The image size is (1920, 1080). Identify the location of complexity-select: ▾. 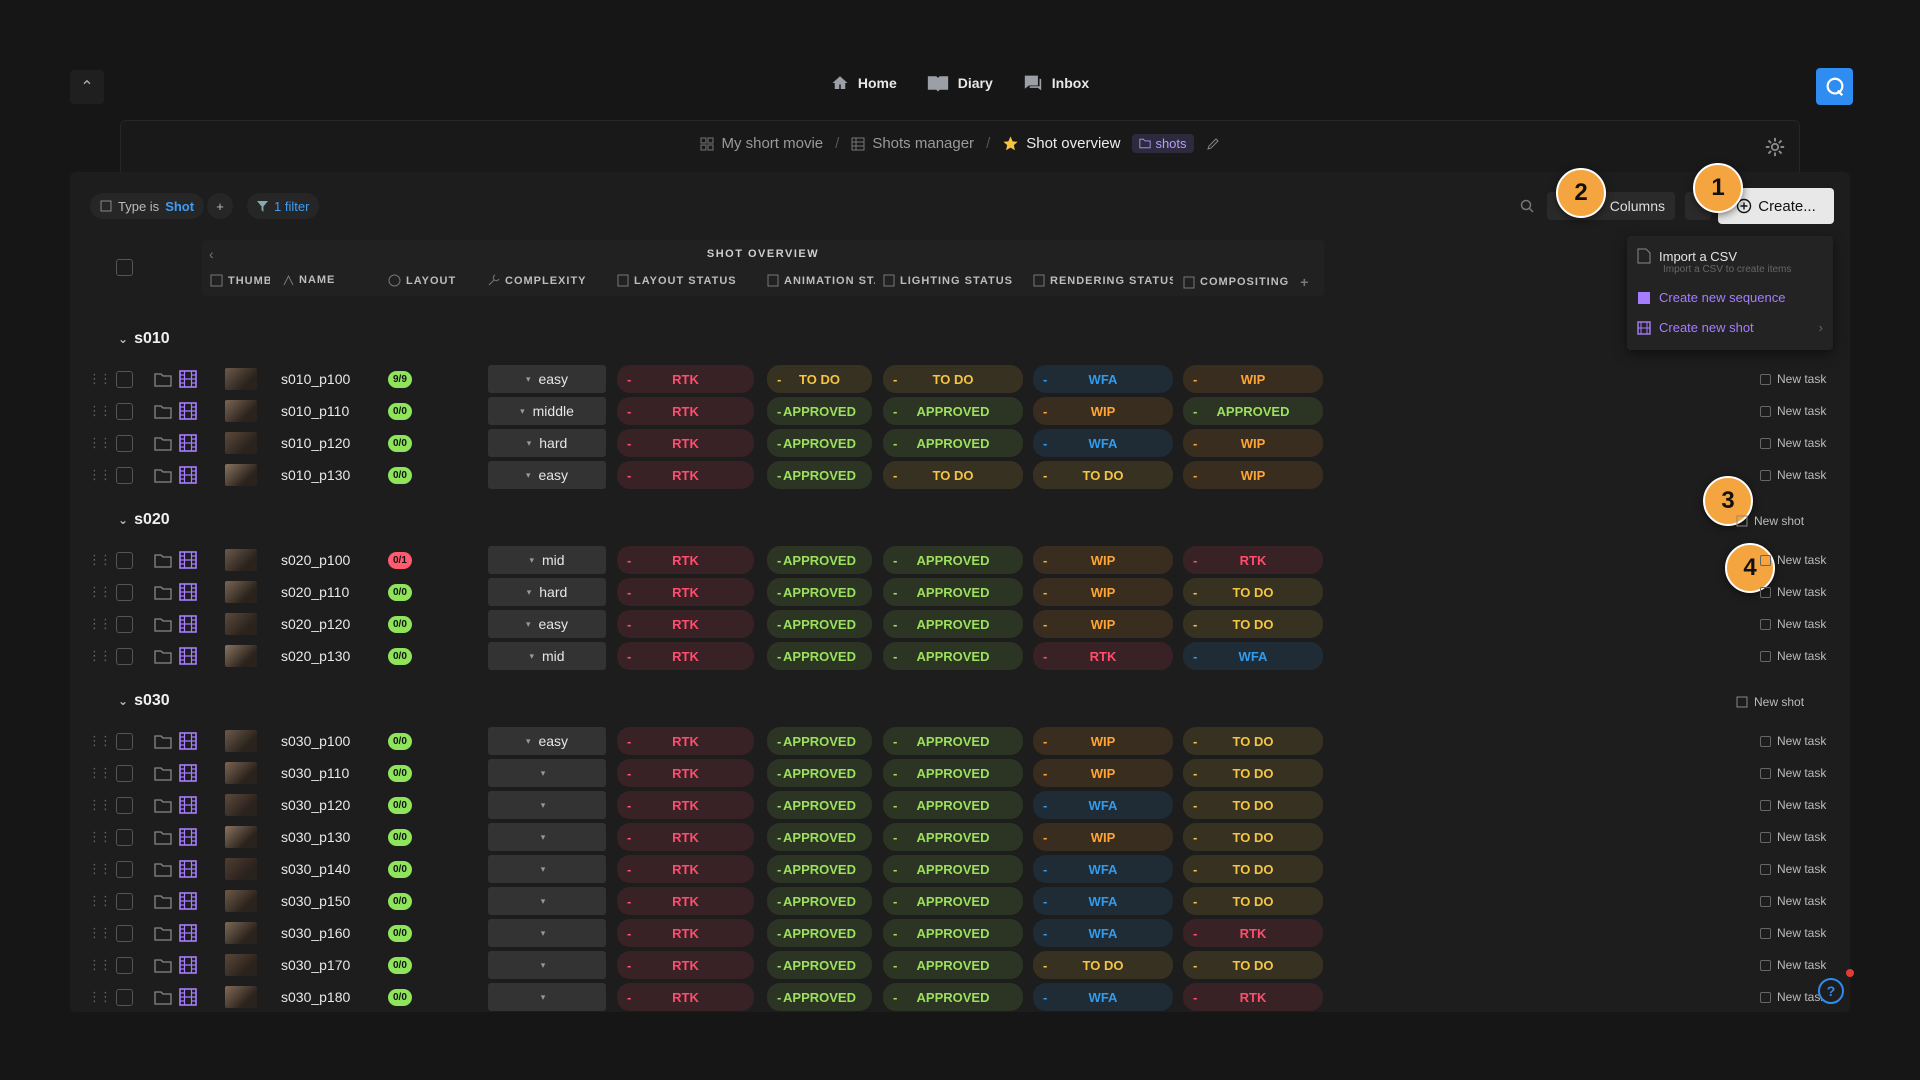
(547, 837).